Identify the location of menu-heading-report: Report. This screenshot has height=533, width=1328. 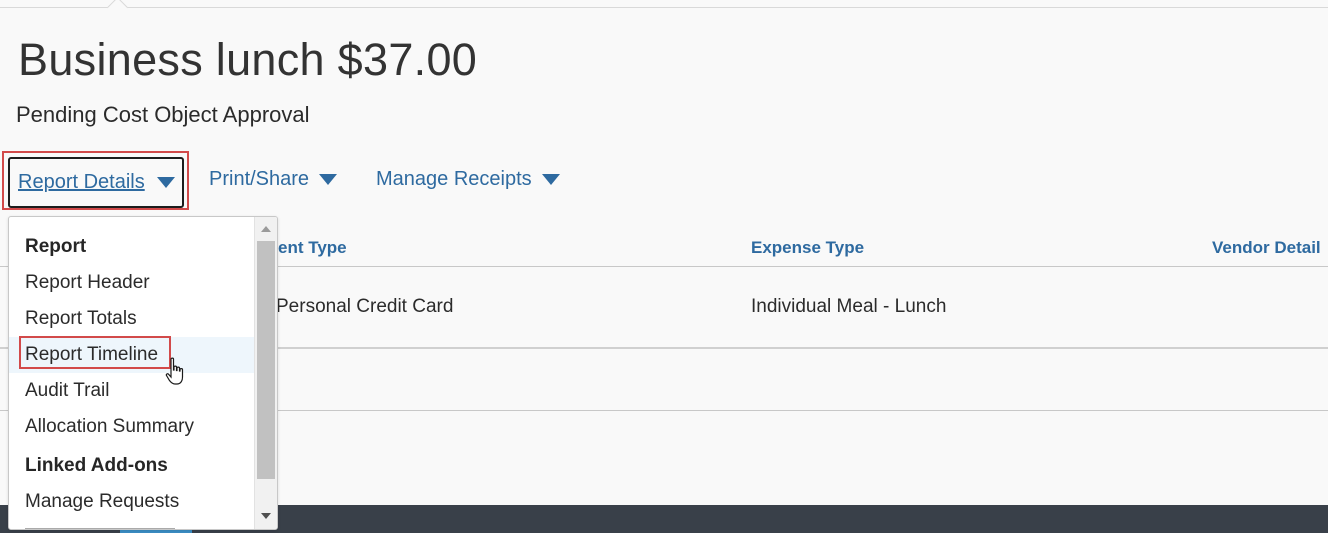
(56, 246).